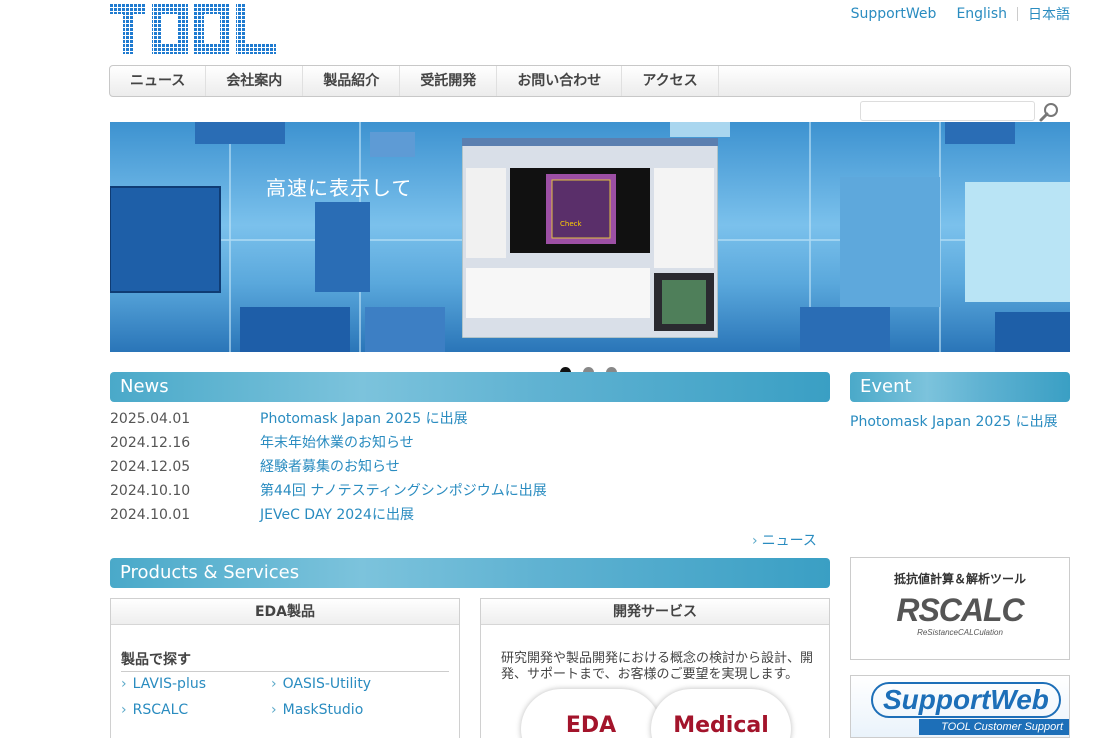 The width and height of the screenshot is (1117, 738). What do you see at coordinates (789, 541) in the screenshot?
I see `news-more-label: ニュース` at bounding box center [789, 541].